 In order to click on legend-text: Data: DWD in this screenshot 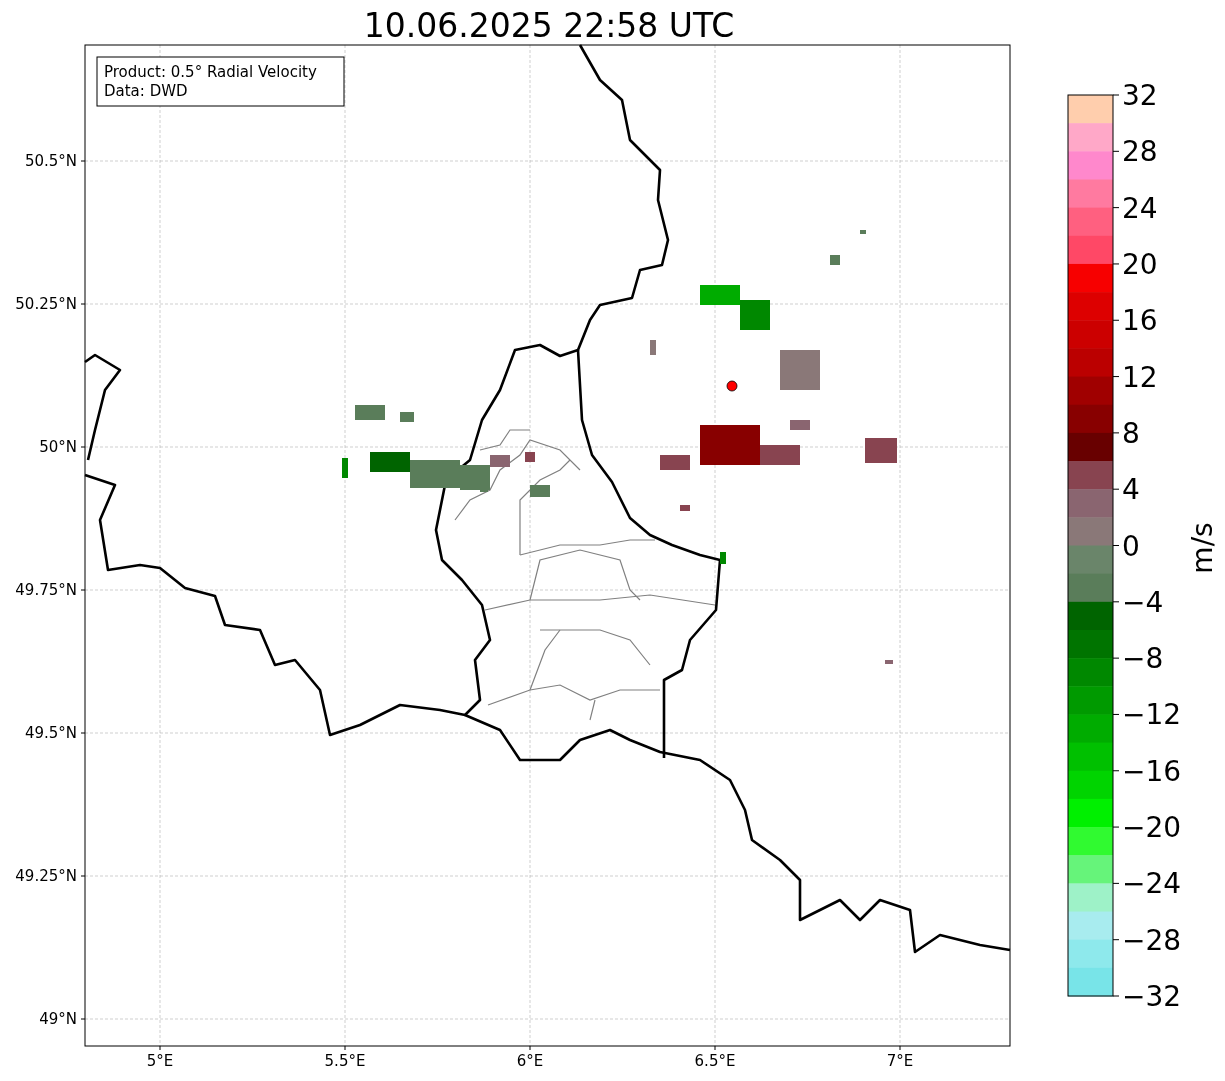, I will do `click(146, 91)`.